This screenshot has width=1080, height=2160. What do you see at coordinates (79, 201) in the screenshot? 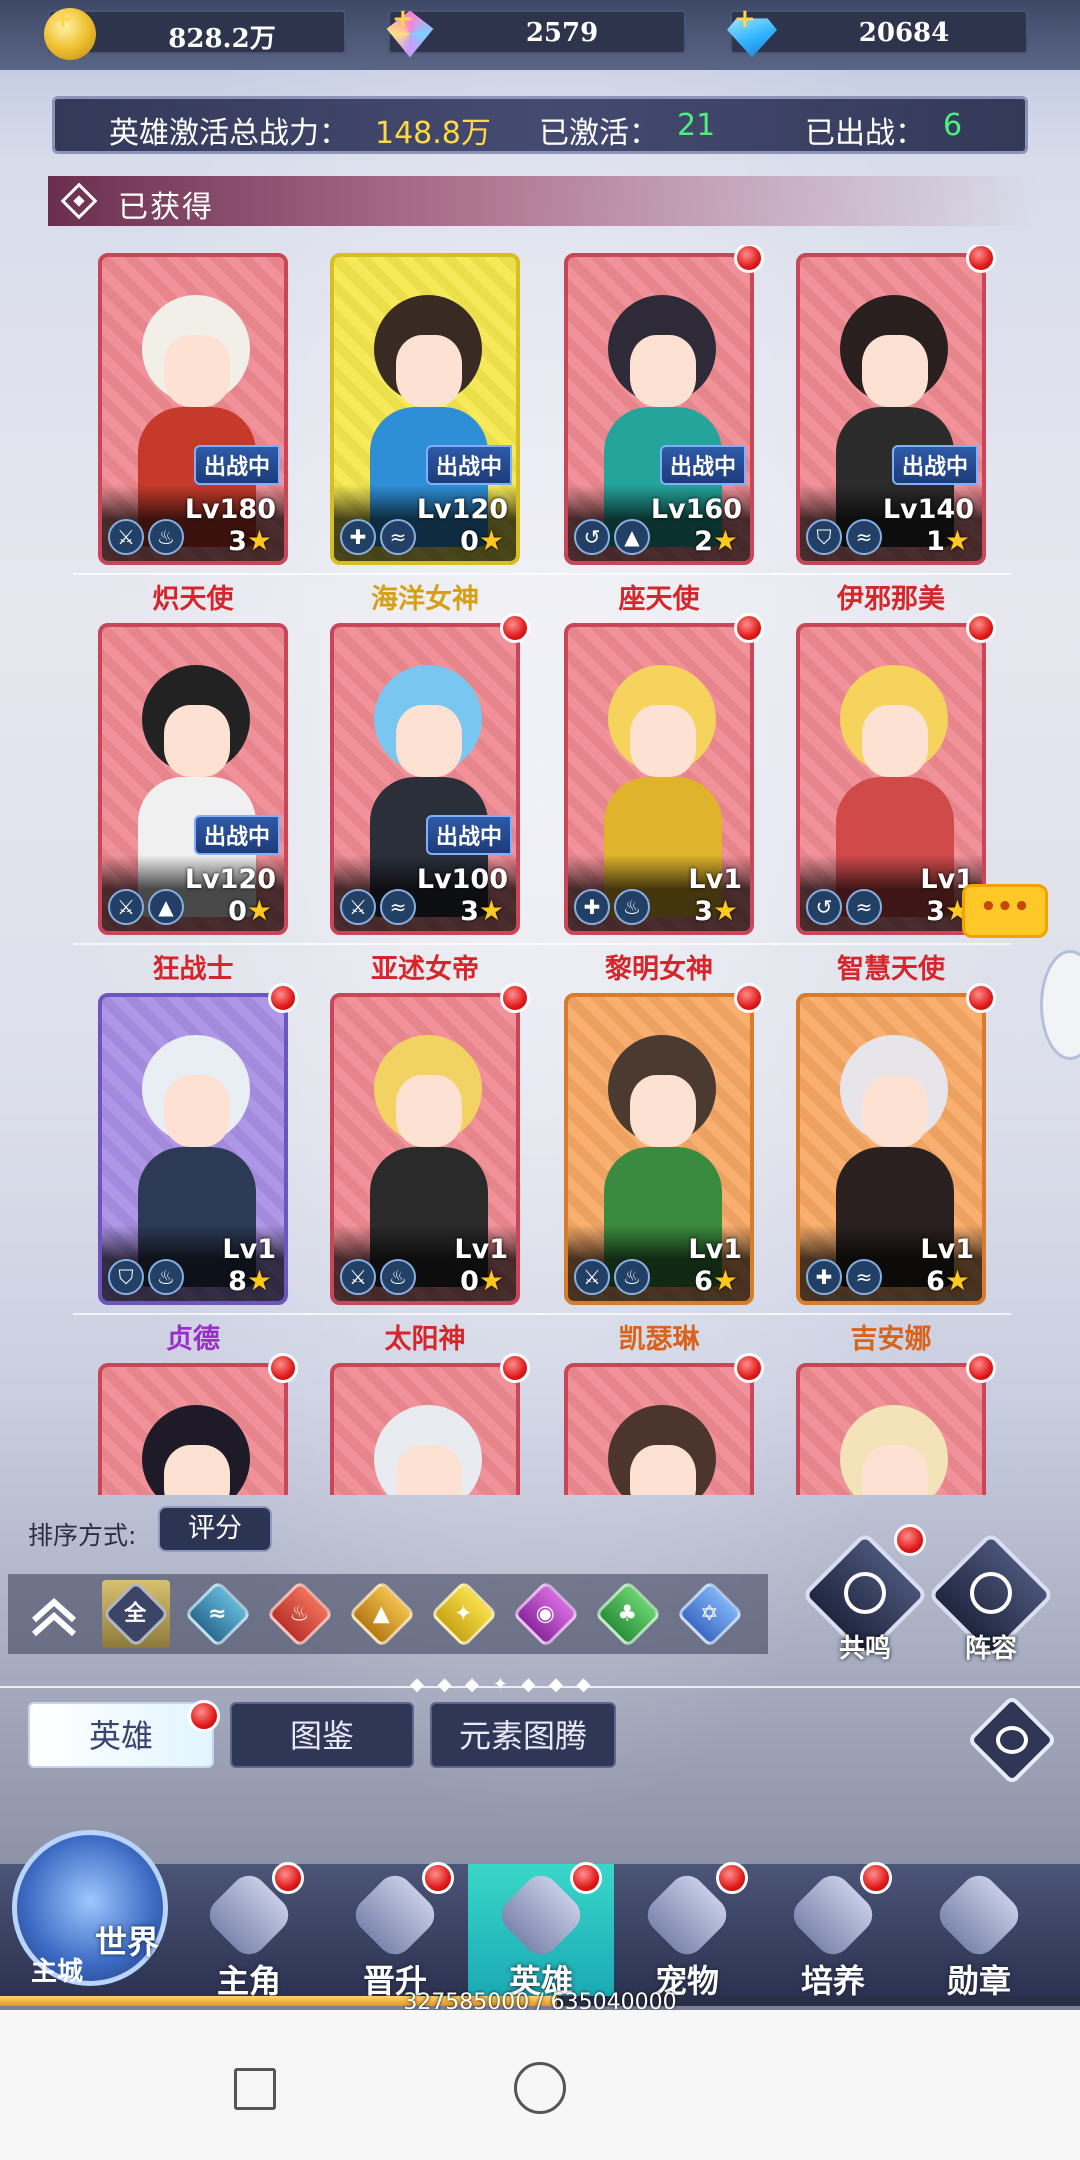
I see `diamond-bullet-icon` at bounding box center [79, 201].